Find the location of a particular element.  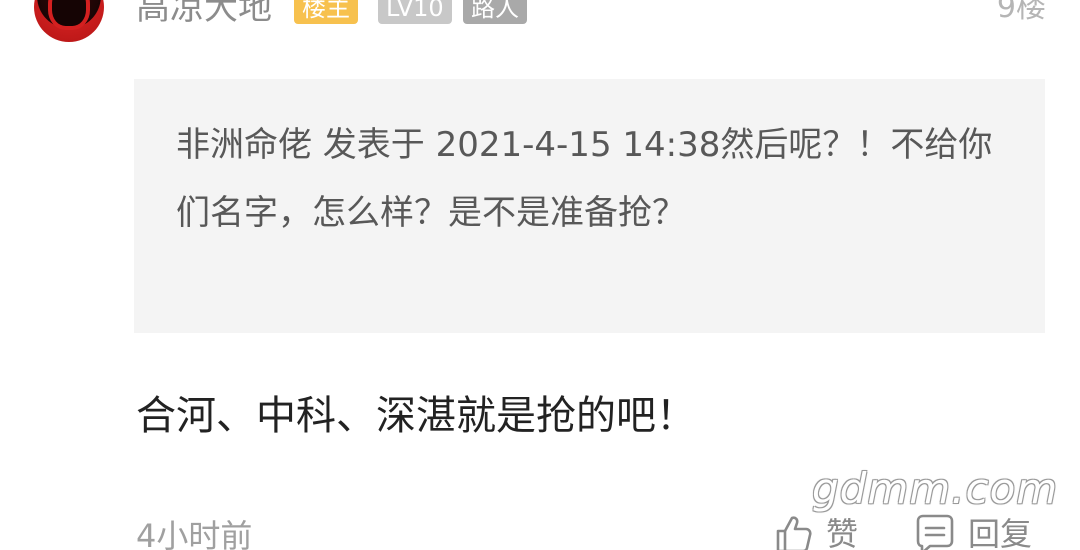

author-name: 高凉大地 is located at coordinates (204, 15).